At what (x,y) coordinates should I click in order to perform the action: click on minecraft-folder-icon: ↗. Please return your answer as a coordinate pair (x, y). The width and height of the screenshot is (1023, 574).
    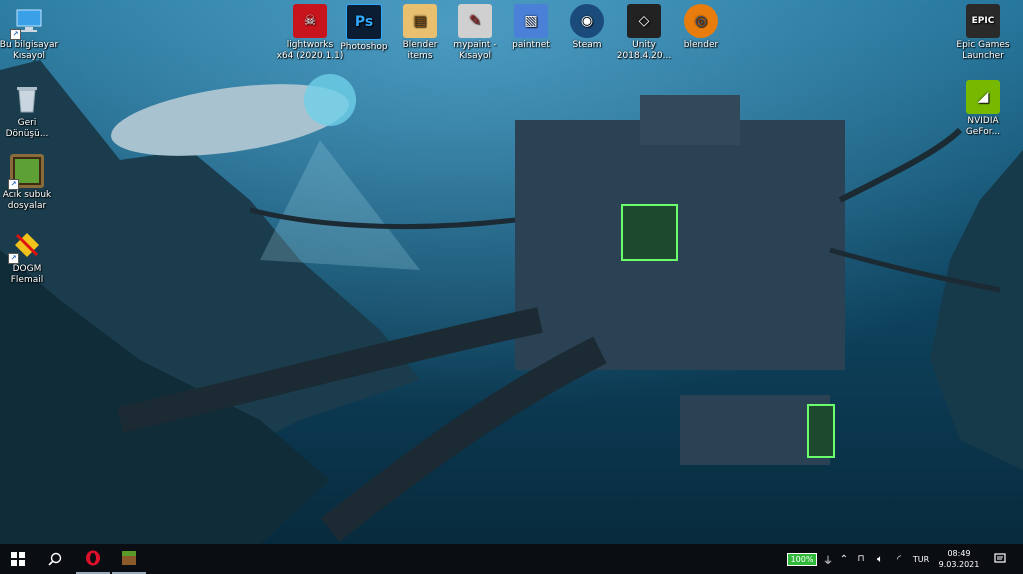
    Looking at the image, I should click on (26, 172).